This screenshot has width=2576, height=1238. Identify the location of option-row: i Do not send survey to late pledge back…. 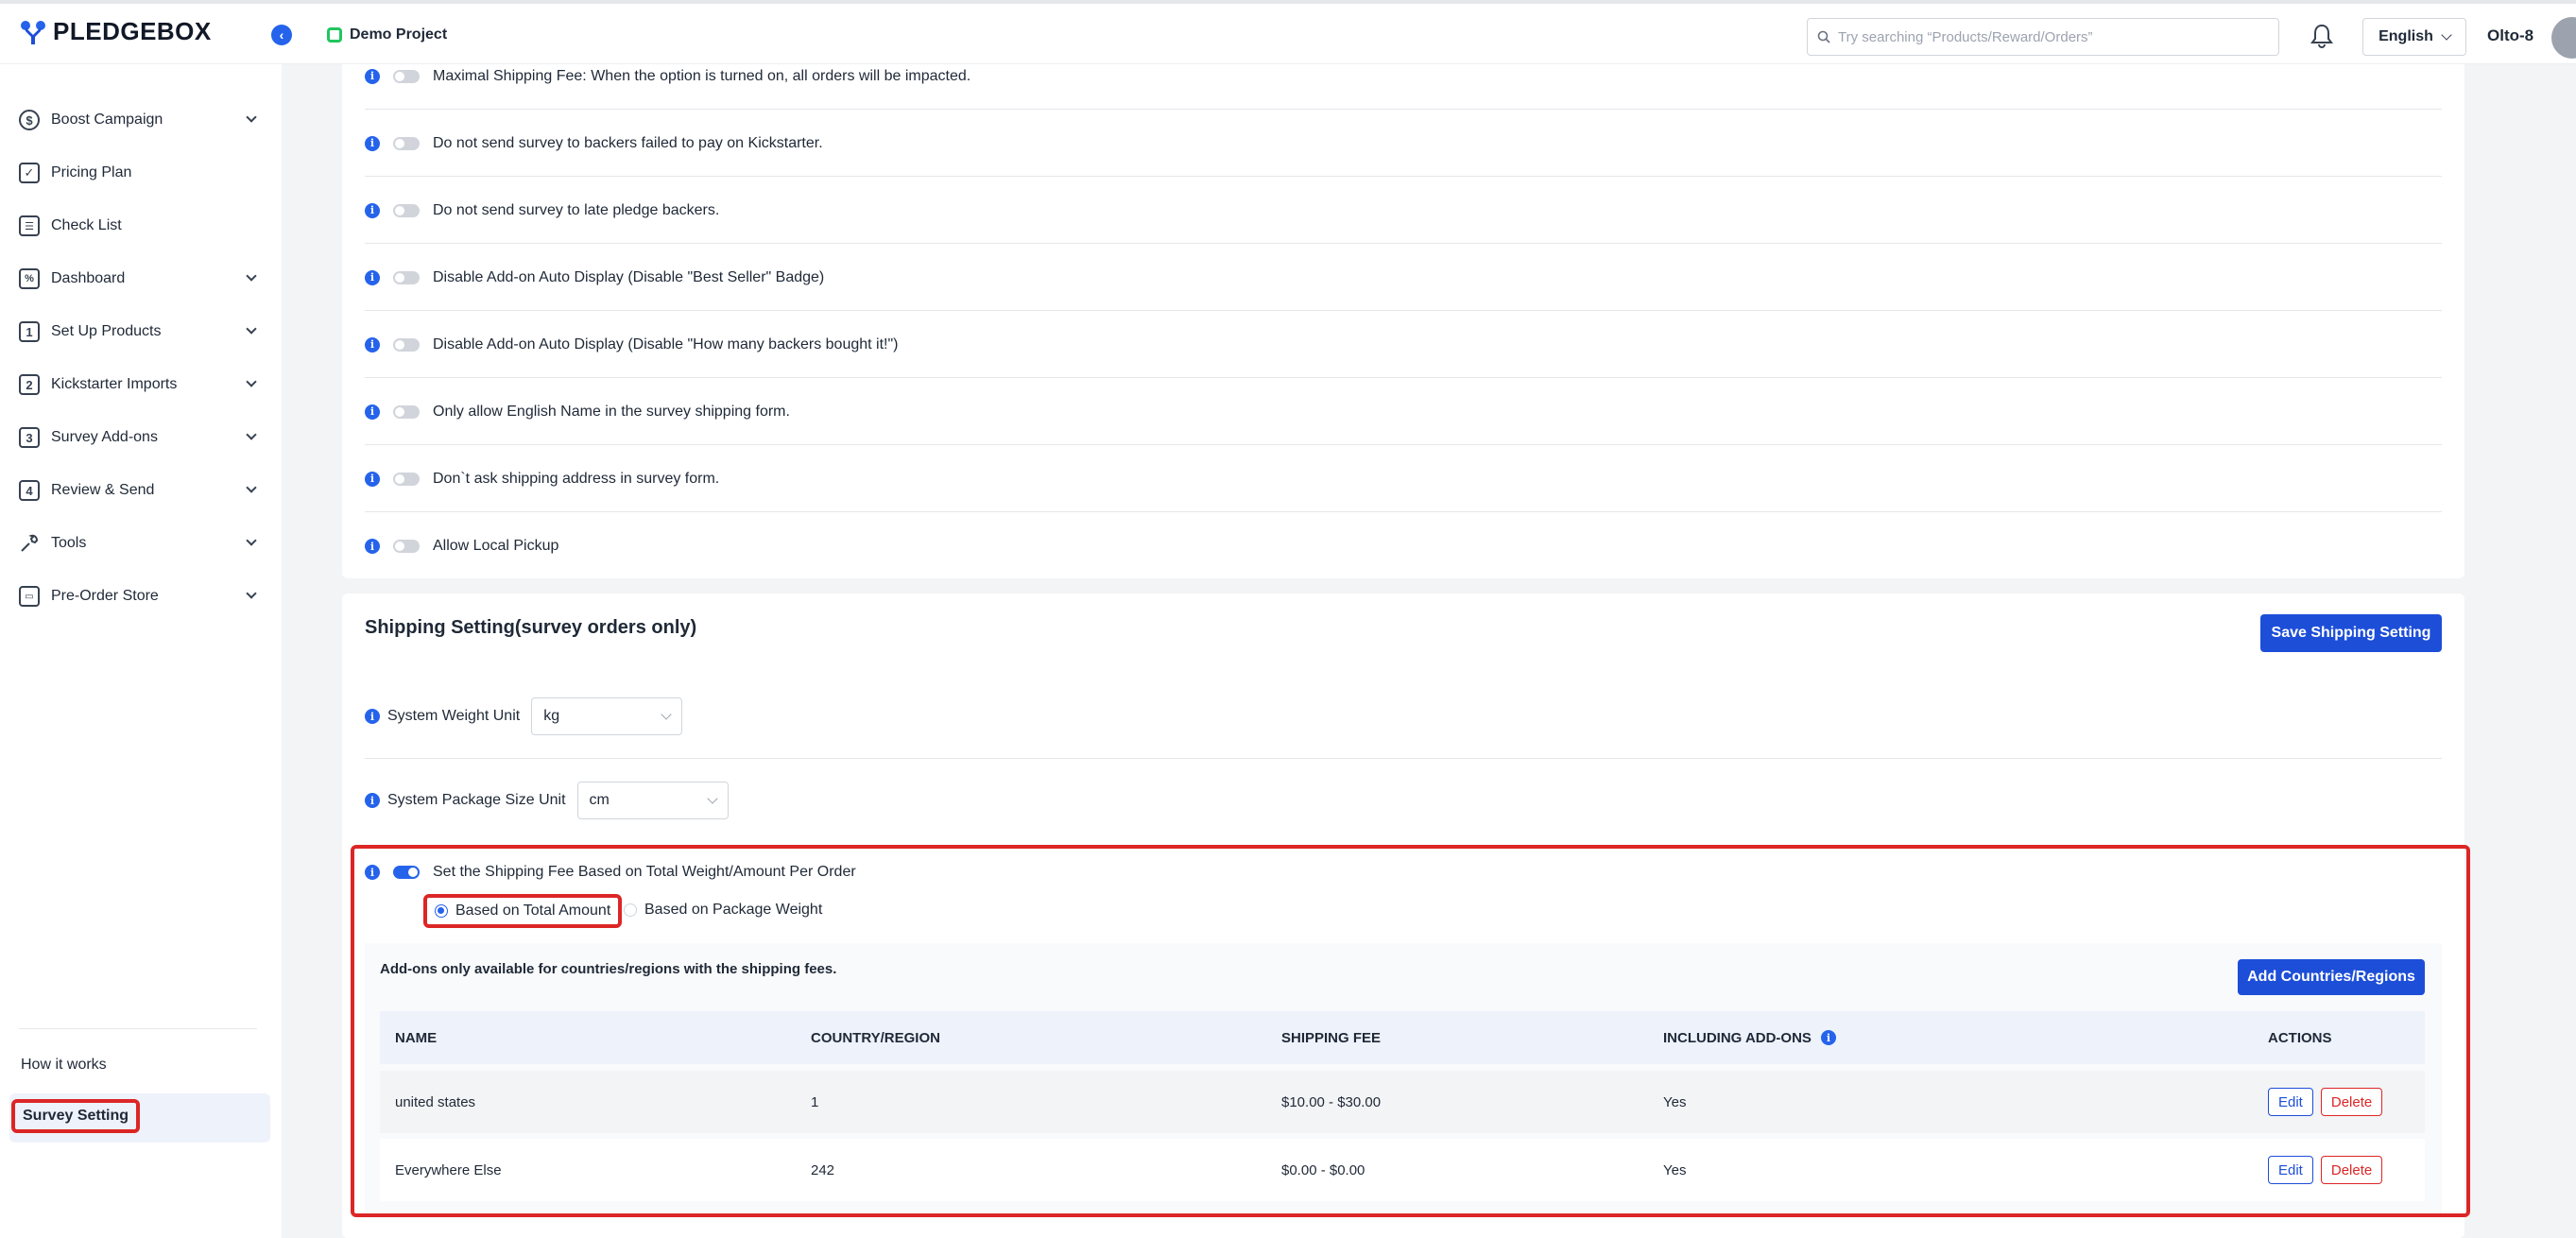
(1403, 211).